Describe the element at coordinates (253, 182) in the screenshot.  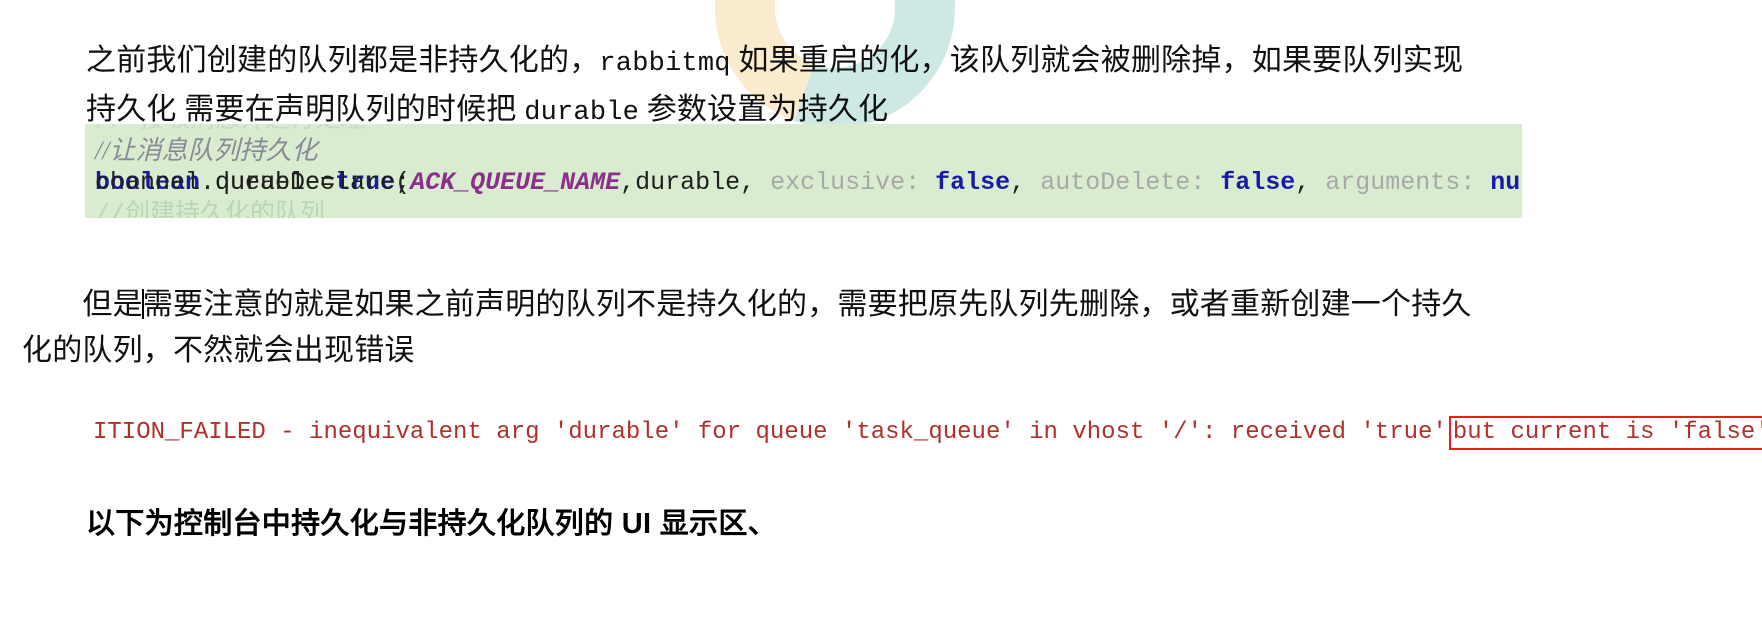
I see `code-token-call-queuedeclare: channel.queueDeclare(` at that location.